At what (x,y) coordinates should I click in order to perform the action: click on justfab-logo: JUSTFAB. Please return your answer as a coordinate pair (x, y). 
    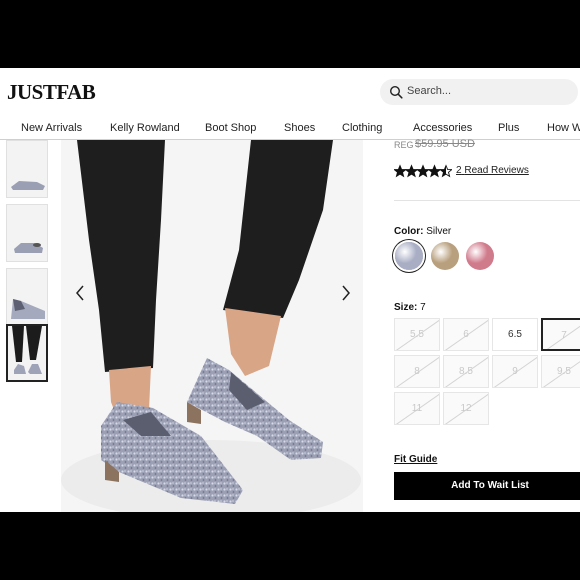
    Looking at the image, I should click on (51, 92).